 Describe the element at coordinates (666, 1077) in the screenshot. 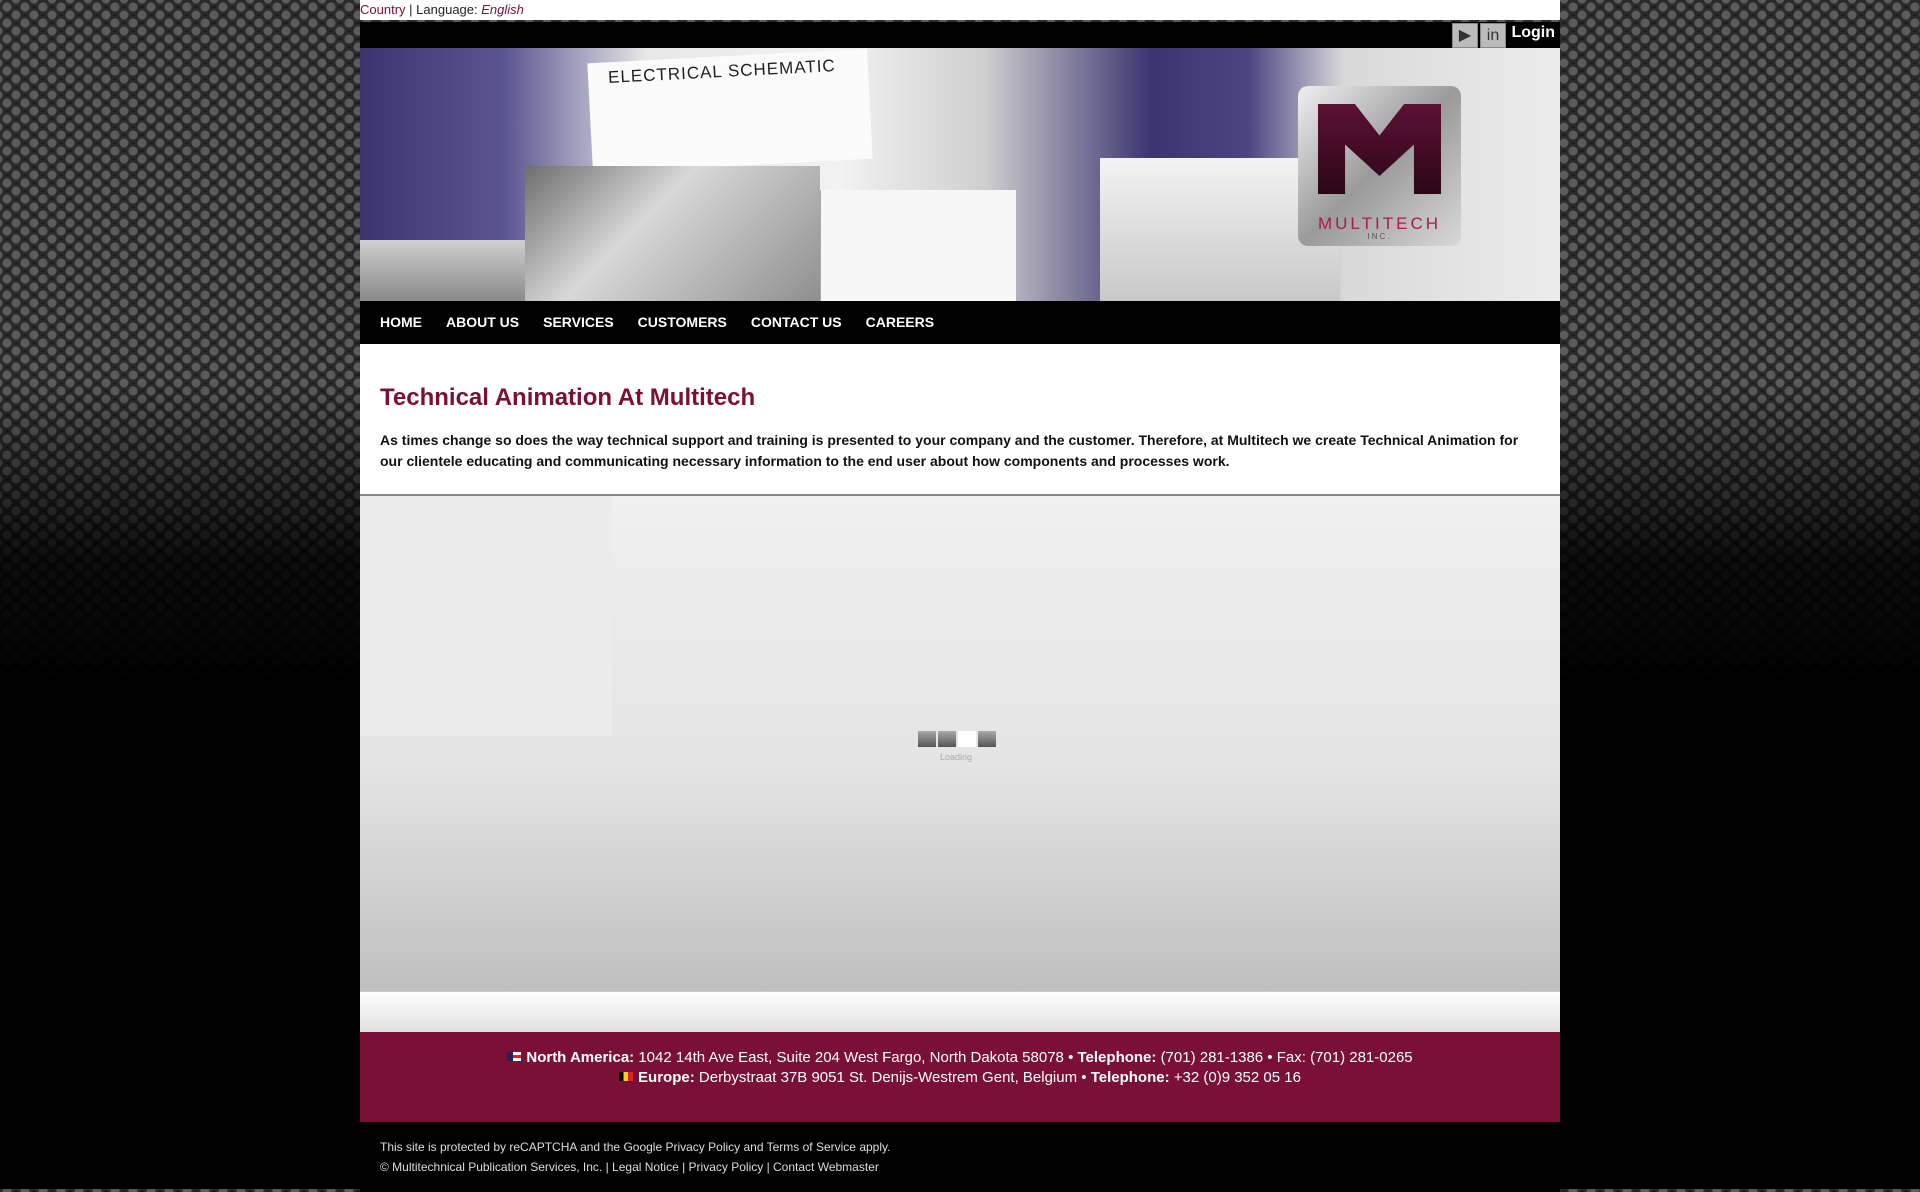

I see `eu-label: Europe:` at that location.